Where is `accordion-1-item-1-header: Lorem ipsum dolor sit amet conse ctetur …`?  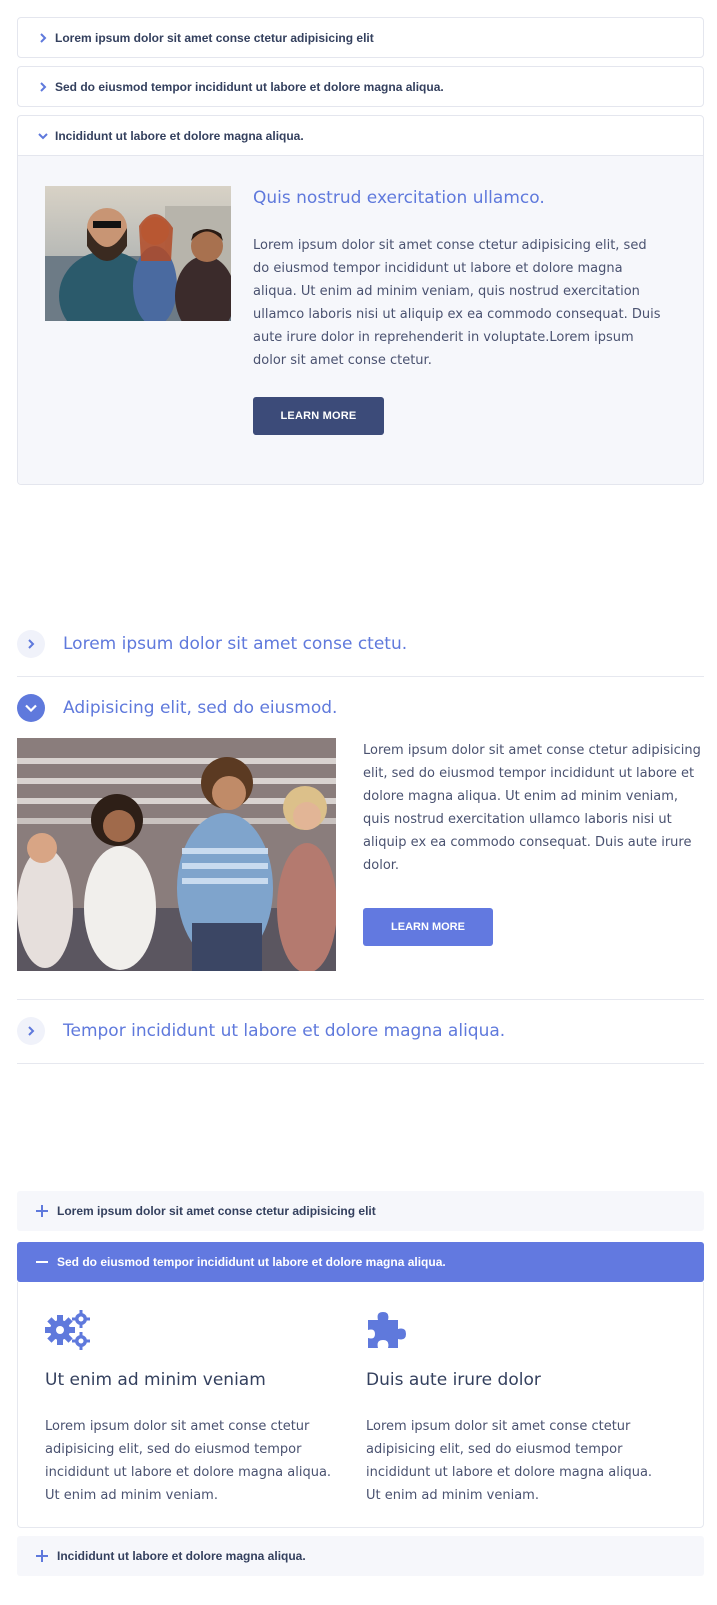 accordion-1-item-1-header: Lorem ipsum dolor sit amet conse ctetur … is located at coordinates (360, 37).